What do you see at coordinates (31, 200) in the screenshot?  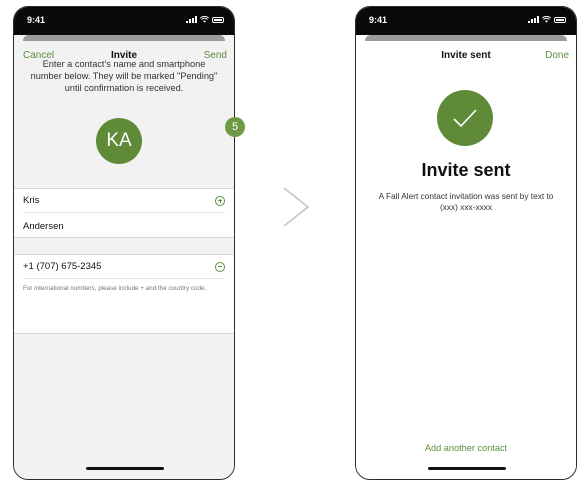 I see `first-name-value: Kris` at bounding box center [31, 200].